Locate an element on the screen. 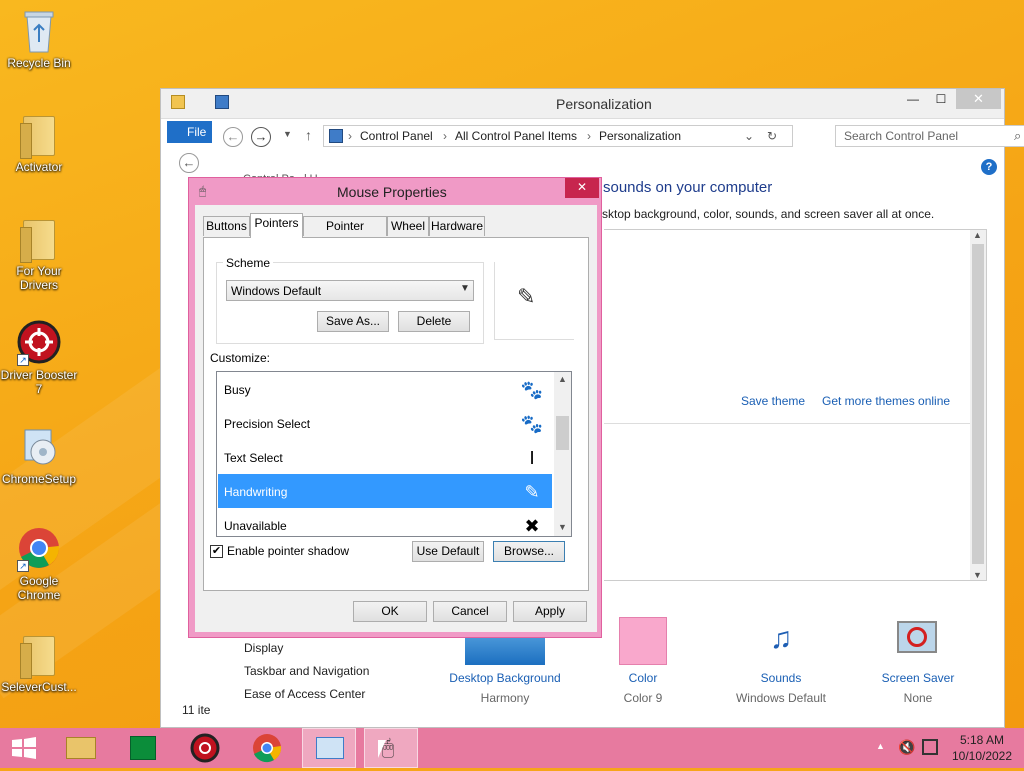 Image resolution: width=1024 pixels, height=771 pixels. volume-muted-icon: 🔇 is located at coordinates (906, 747).